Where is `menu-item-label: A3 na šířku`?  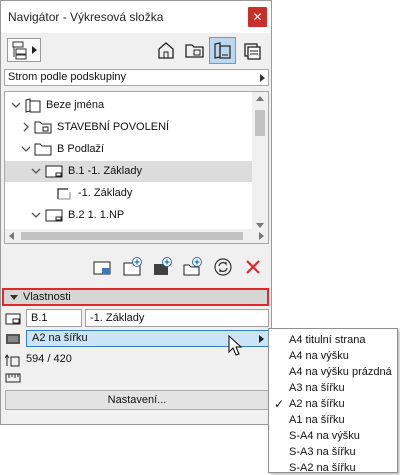 menu-item-label: A3 na šířku is located at coordinates (317, 388).